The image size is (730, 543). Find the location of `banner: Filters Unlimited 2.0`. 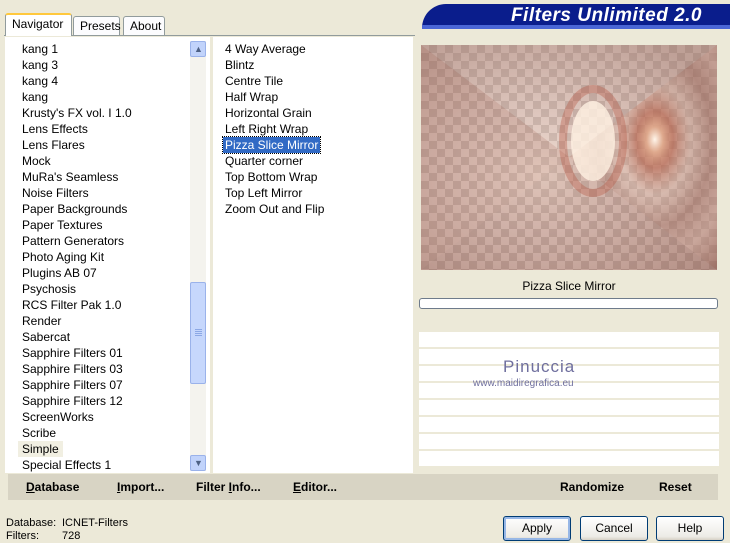

banner: Filters Unlimited 2.0 is located at coordinates (576, 16).